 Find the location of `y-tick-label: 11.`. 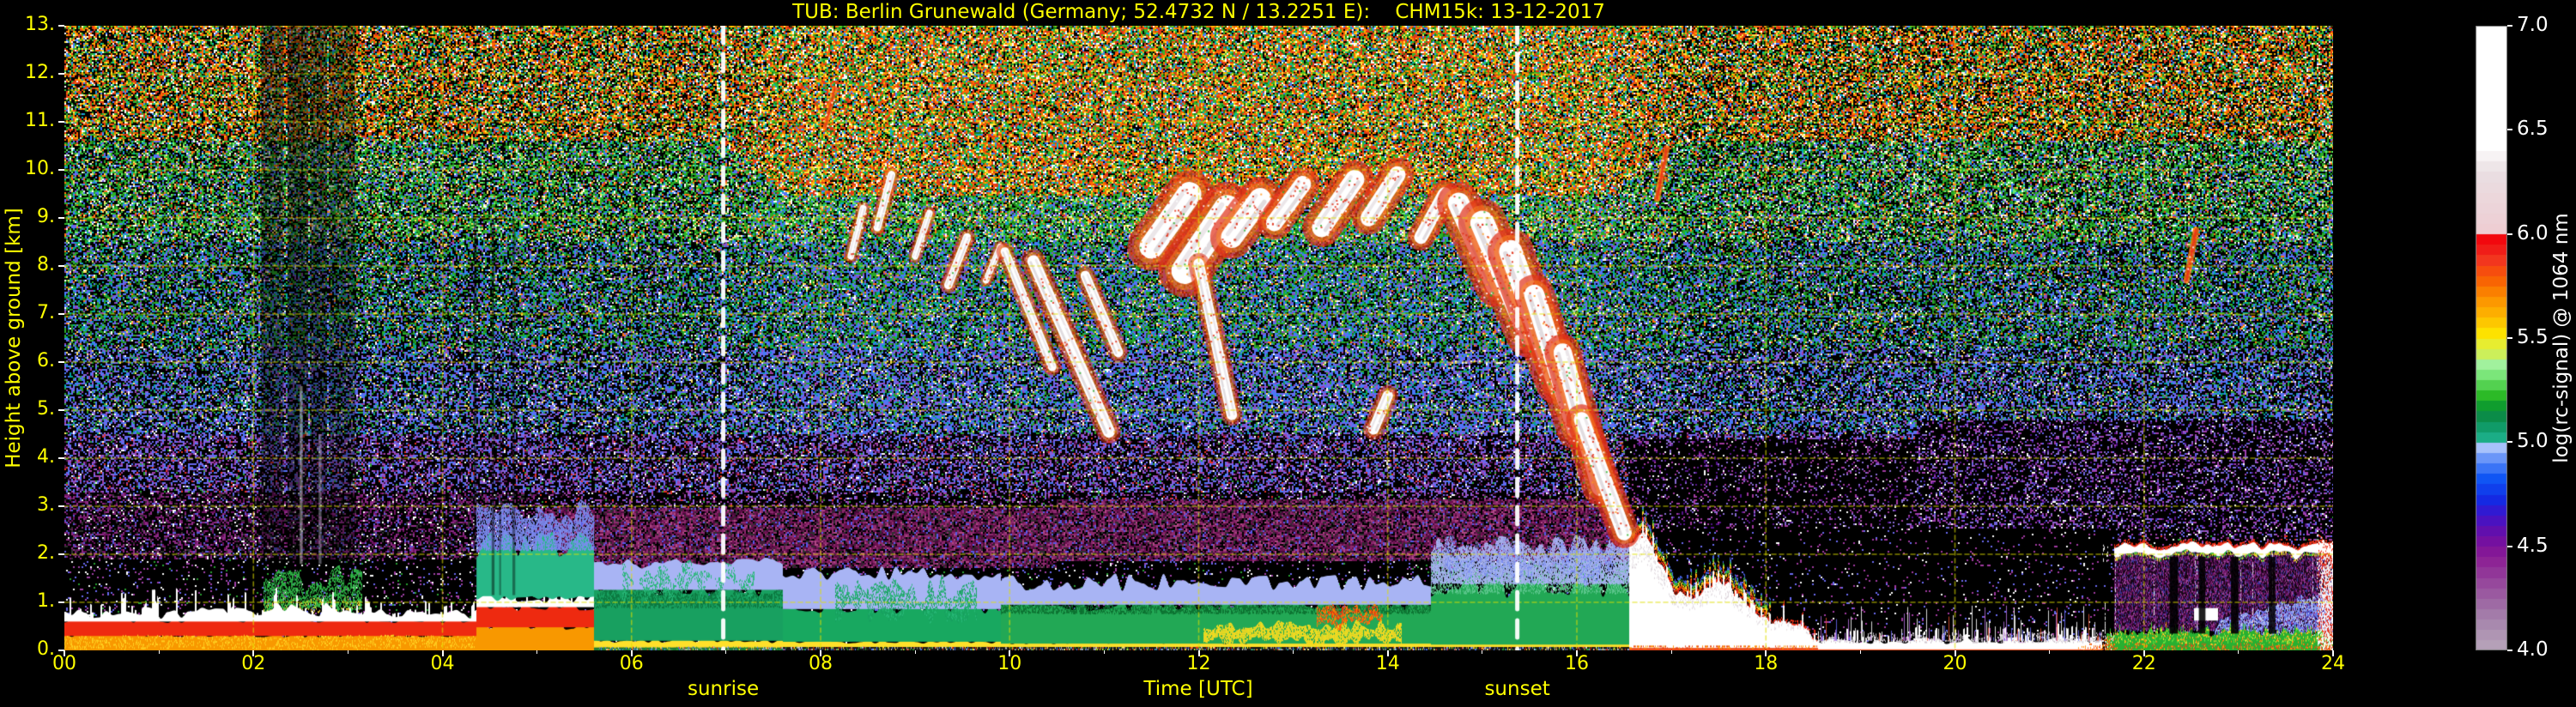

y-tick-label: 11. is located at coordinates (40, 120).